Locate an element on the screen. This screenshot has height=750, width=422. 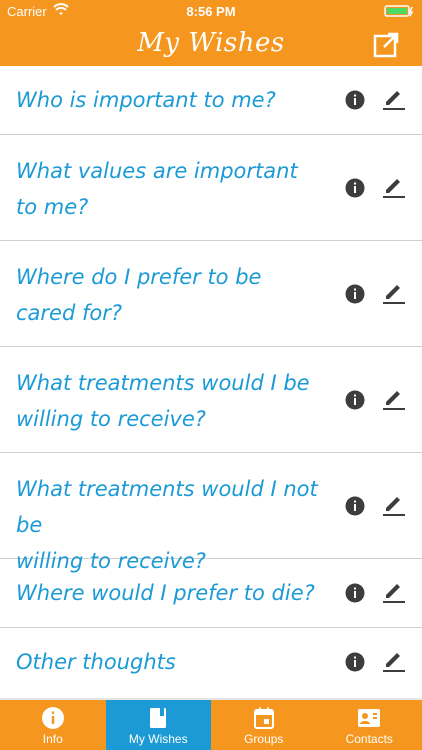
tab-label: My Wishes is located at coordinates (158, 739).